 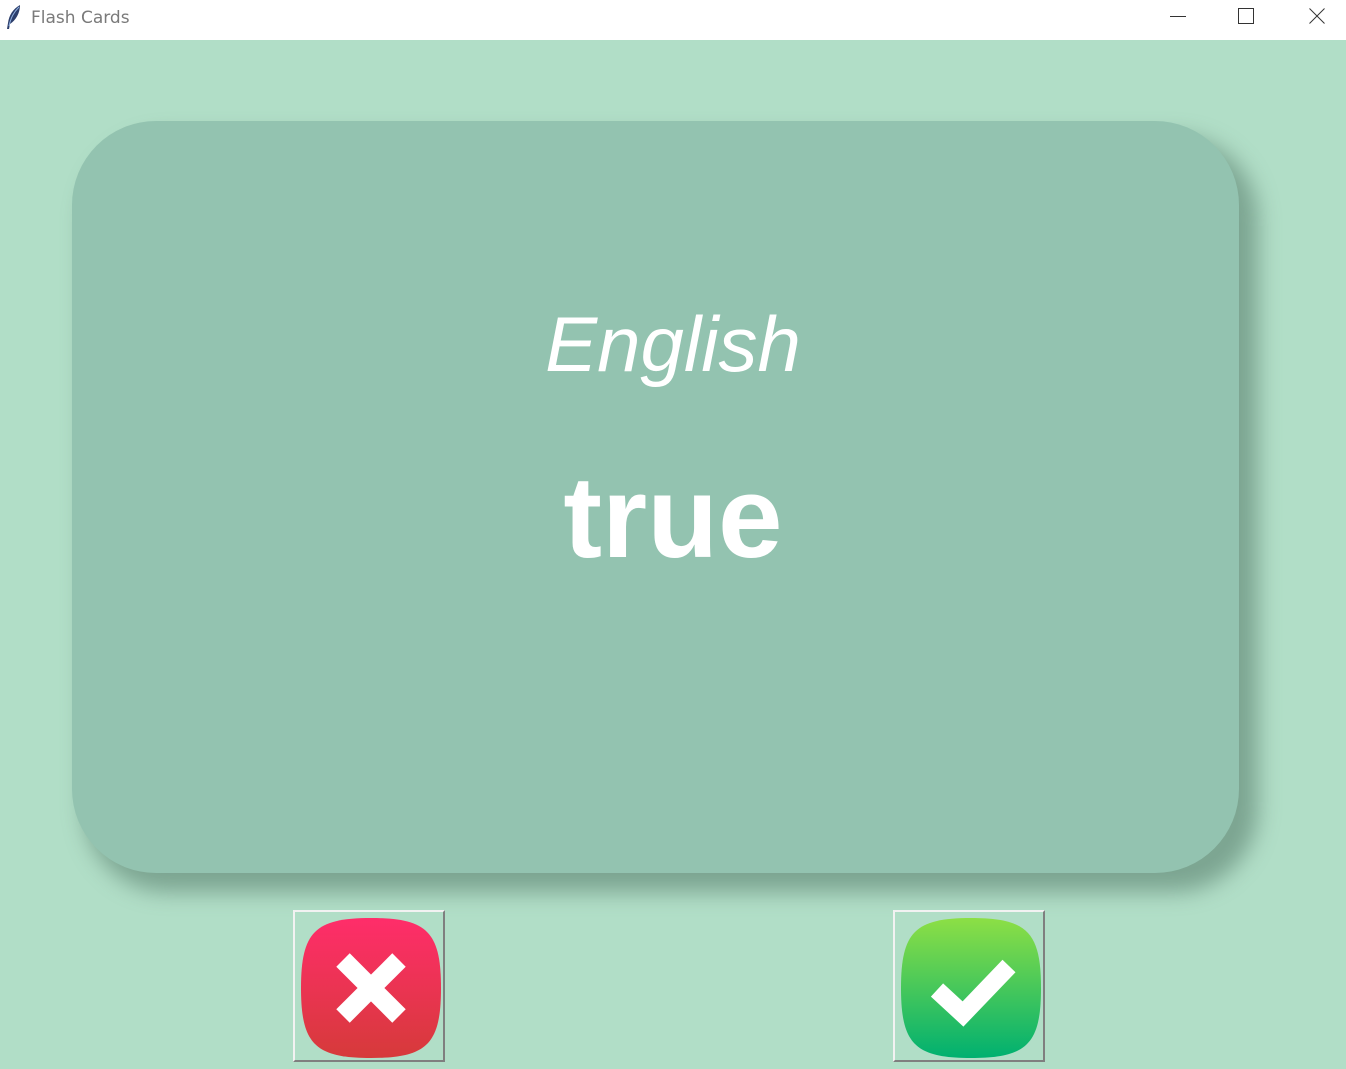 I want to click on minimize-icon, so click(x=1178, y=16).